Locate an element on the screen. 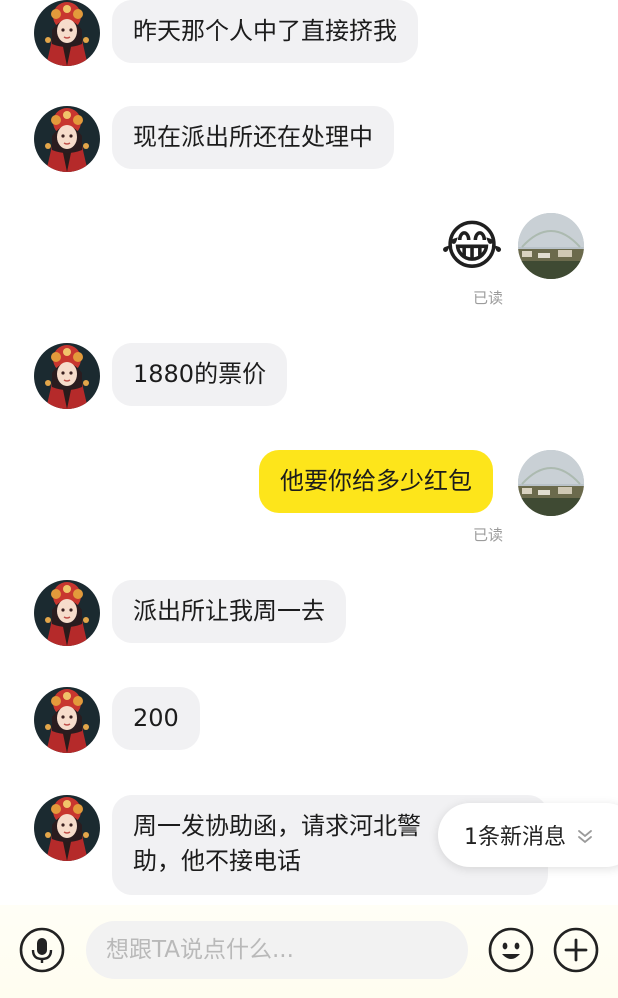 Image resolution: width=618 pixels, height=998 pixels. incoming-message: 派出所让我周一去 is located at coordinates (229, 611).